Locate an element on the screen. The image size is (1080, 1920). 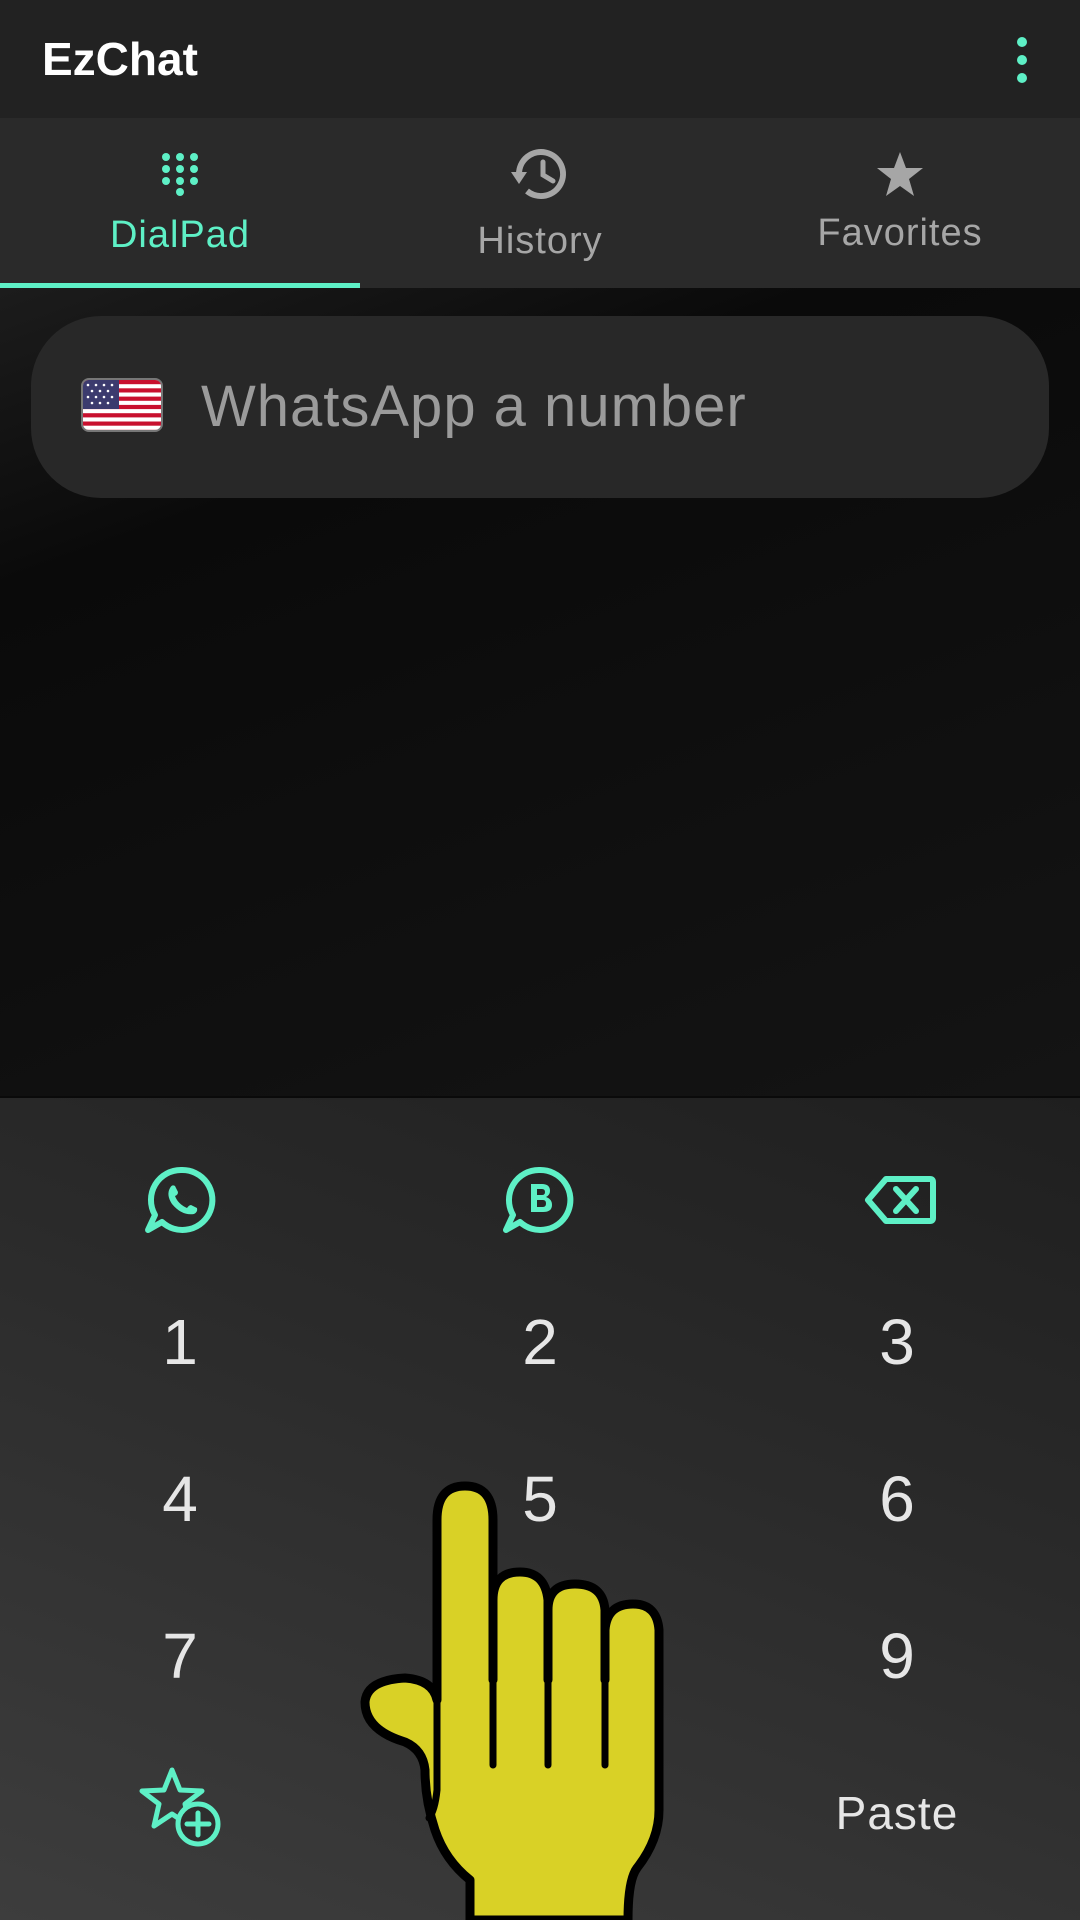
pointing-hand-icon is located at coordinates (515, 1700).